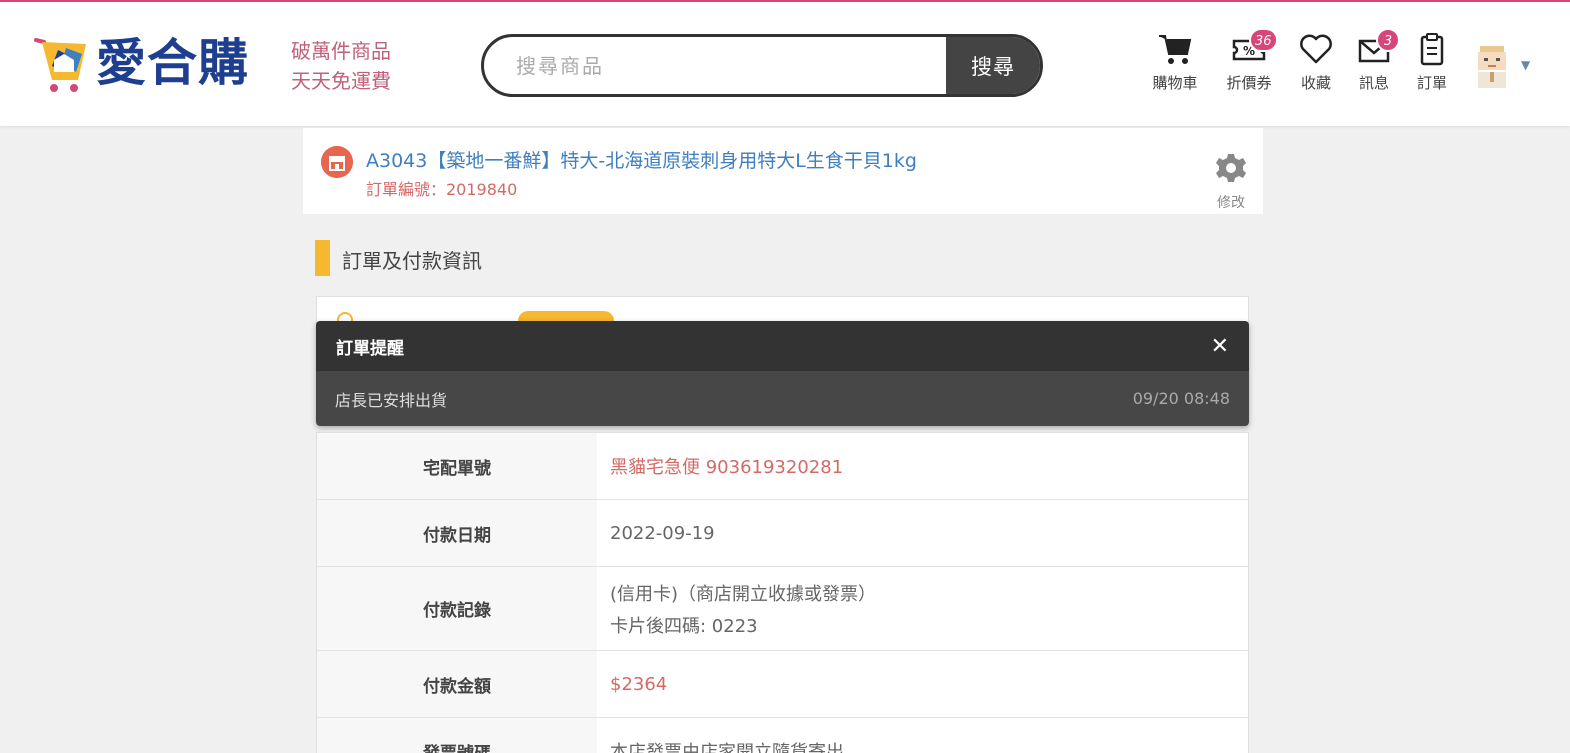 The width and height of the screenshot is (1570, 753). Describe the element at coordinates (922, 466) in the screenshot. I see `tracking-value: 黑貓宅急便 903619320281` at that location.